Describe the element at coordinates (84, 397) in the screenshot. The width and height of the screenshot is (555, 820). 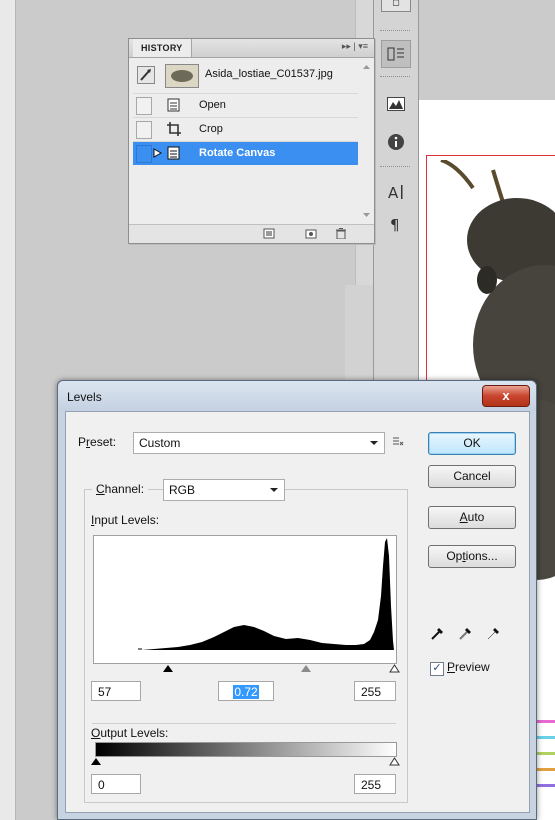
I see `dialog-title: Levels` at that location.